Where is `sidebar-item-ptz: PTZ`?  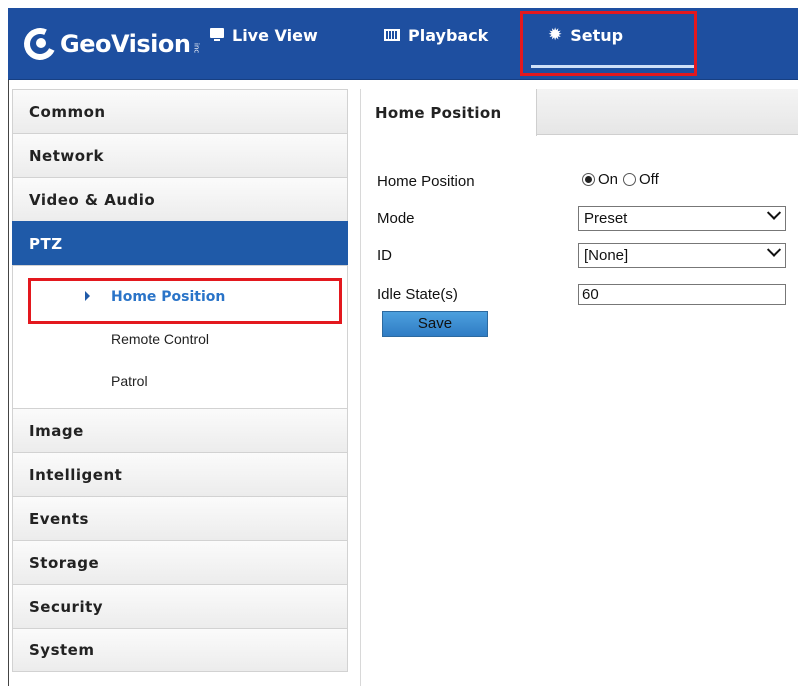 sidebar-item-ptz: PTZ is located at coordinates (180, 243).